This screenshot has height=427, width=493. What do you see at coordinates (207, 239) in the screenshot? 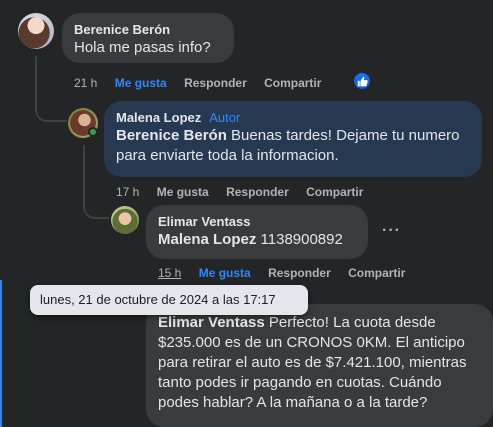
I see `mention-link: Malena Lopez` at bounding box center [207, 239].